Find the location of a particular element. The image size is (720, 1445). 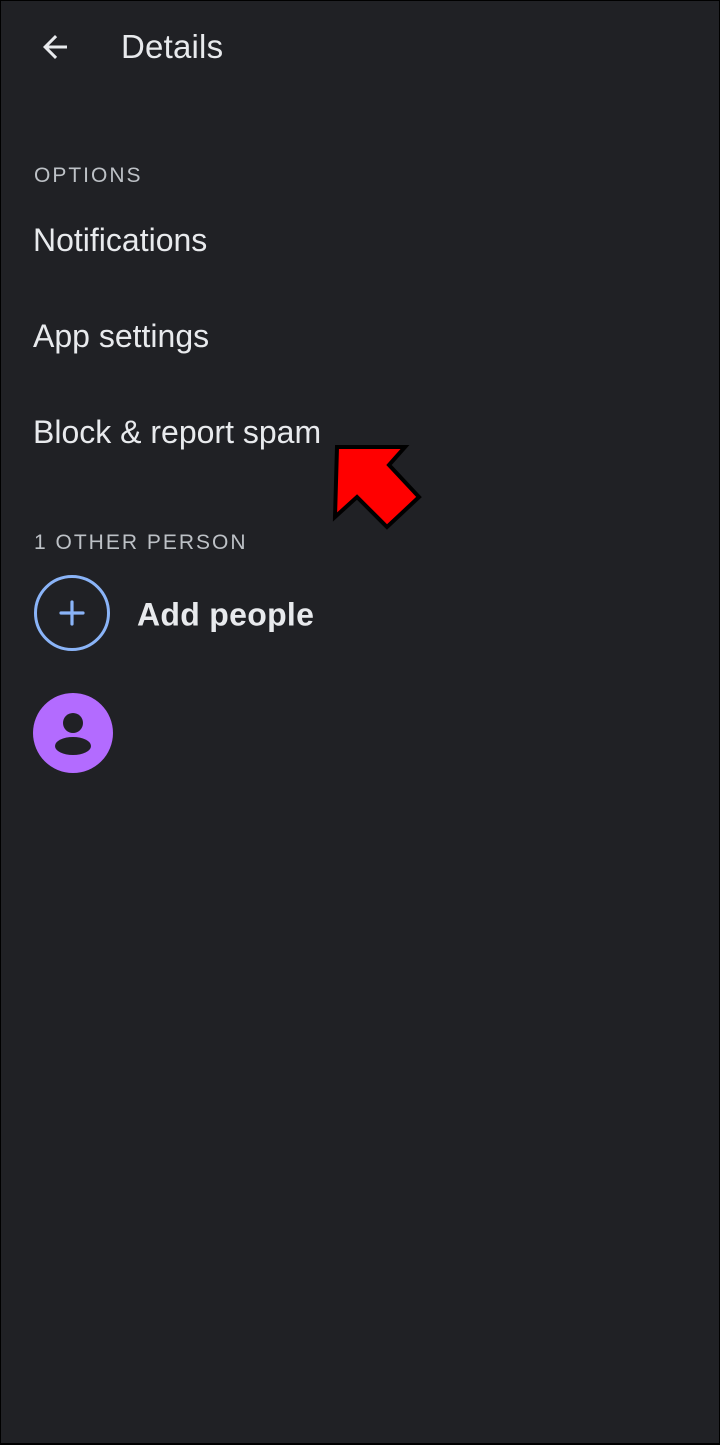

add-people-circle is located at coordinates (72, 613).